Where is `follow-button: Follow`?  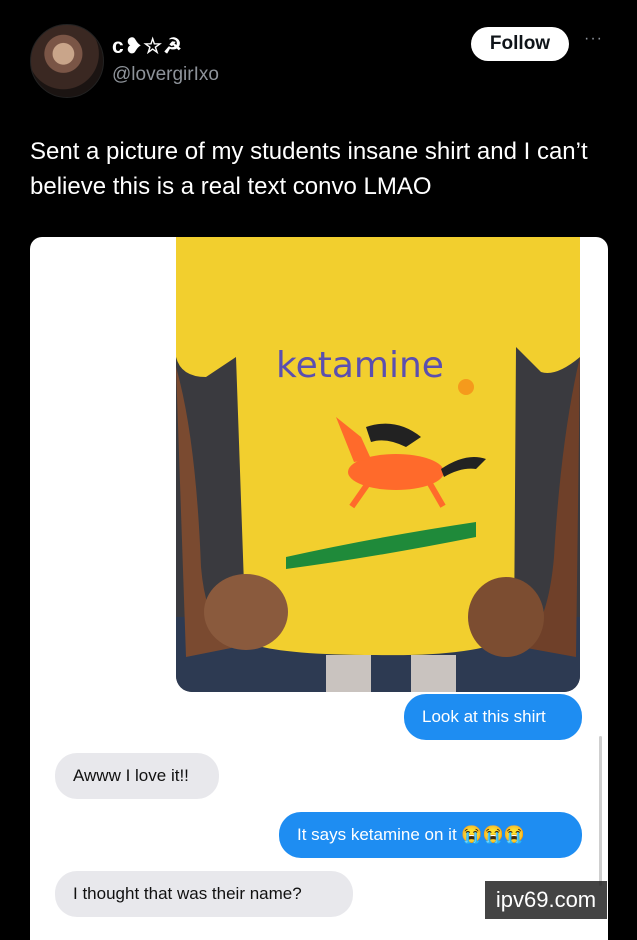 follow-button: Follow is located at coordinates (520, 44).